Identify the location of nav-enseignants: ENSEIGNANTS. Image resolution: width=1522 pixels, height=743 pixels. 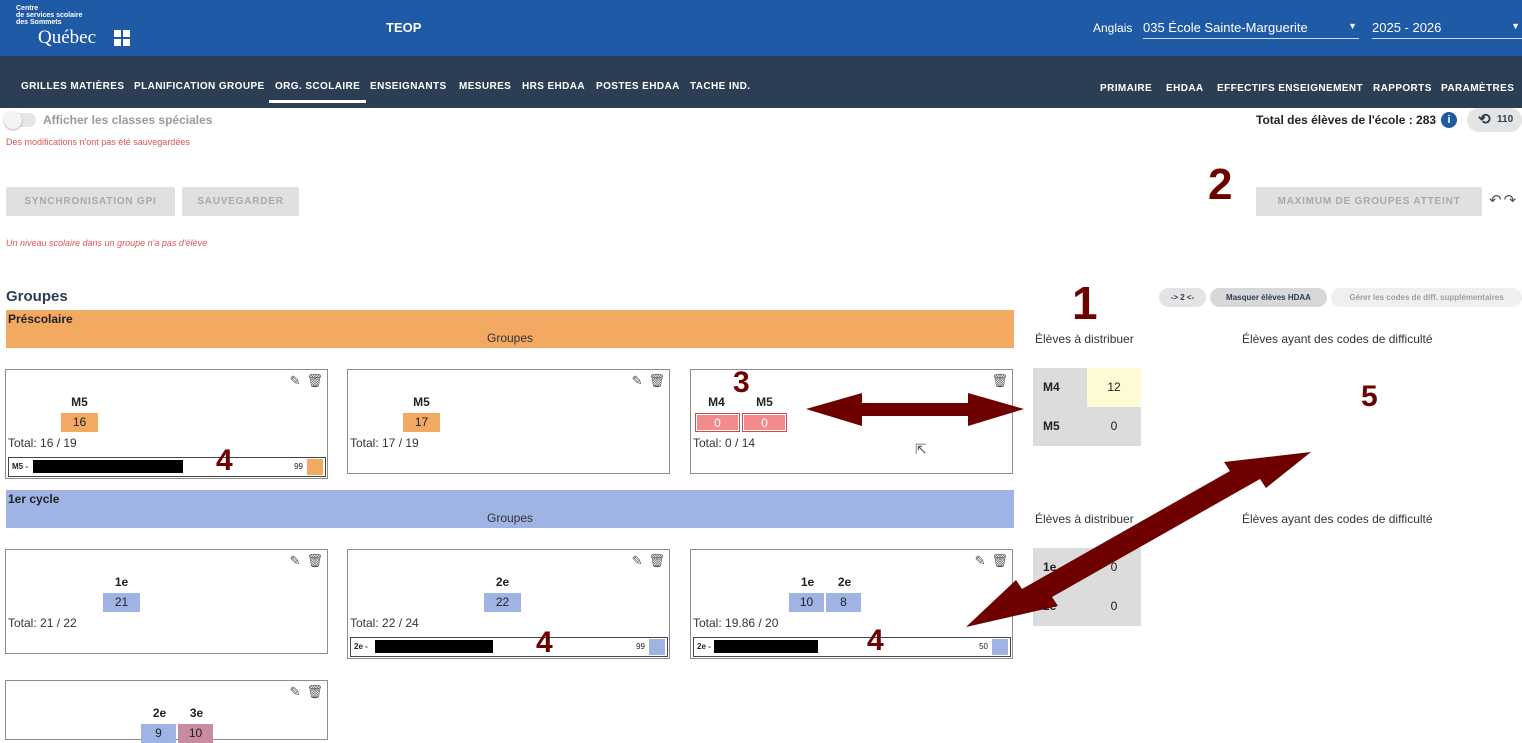
(408, 86).